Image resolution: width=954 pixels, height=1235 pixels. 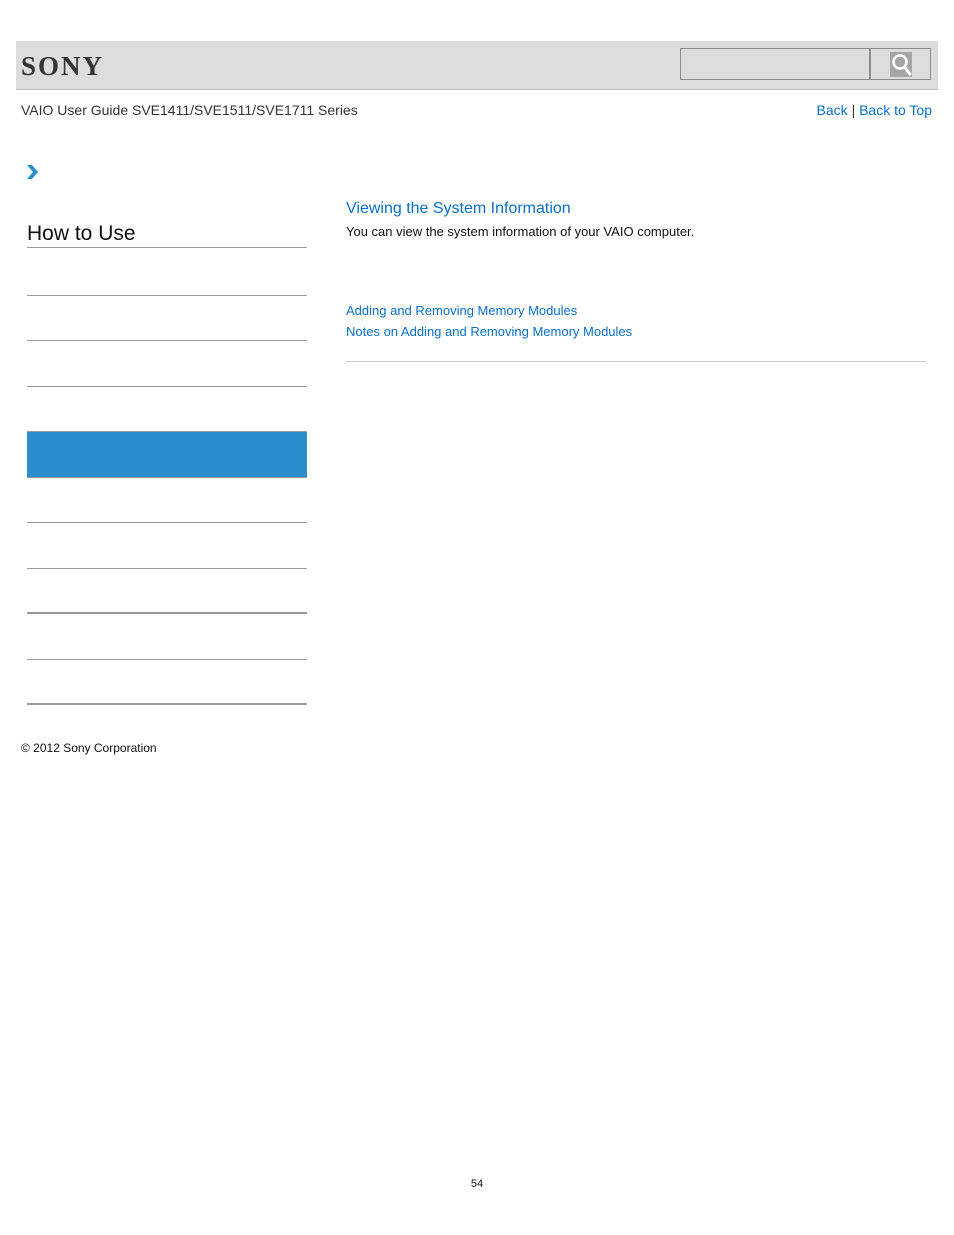 I want to click on search-input, so click(x=775, y=64).